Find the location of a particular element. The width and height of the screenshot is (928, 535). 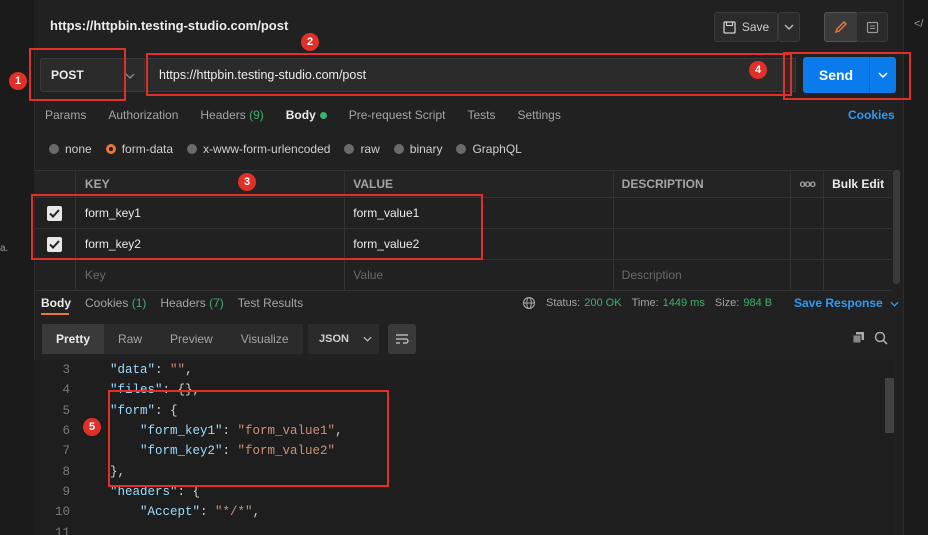

code-line: 10 "Accept": "*/*", is located at coordinates (459, 512).